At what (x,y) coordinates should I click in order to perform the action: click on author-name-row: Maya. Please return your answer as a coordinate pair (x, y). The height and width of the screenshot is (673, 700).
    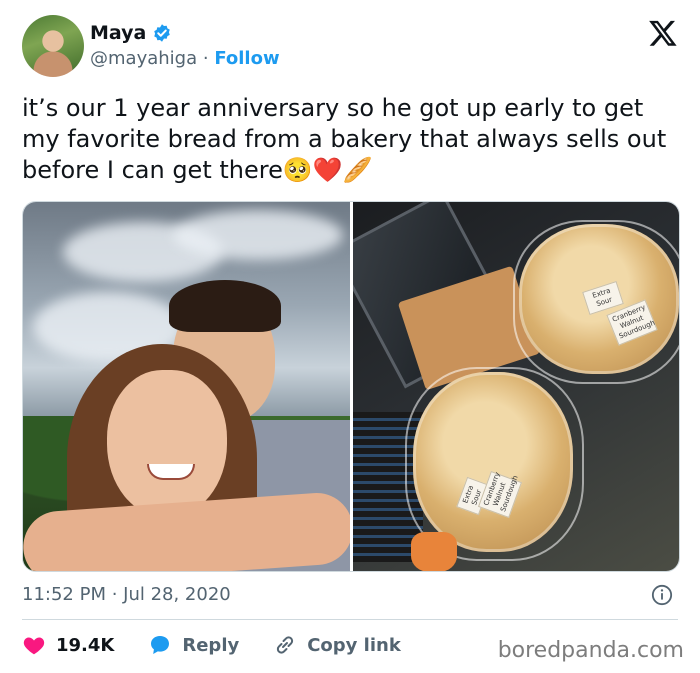
    Looking at the image, I should click on (131, 33).